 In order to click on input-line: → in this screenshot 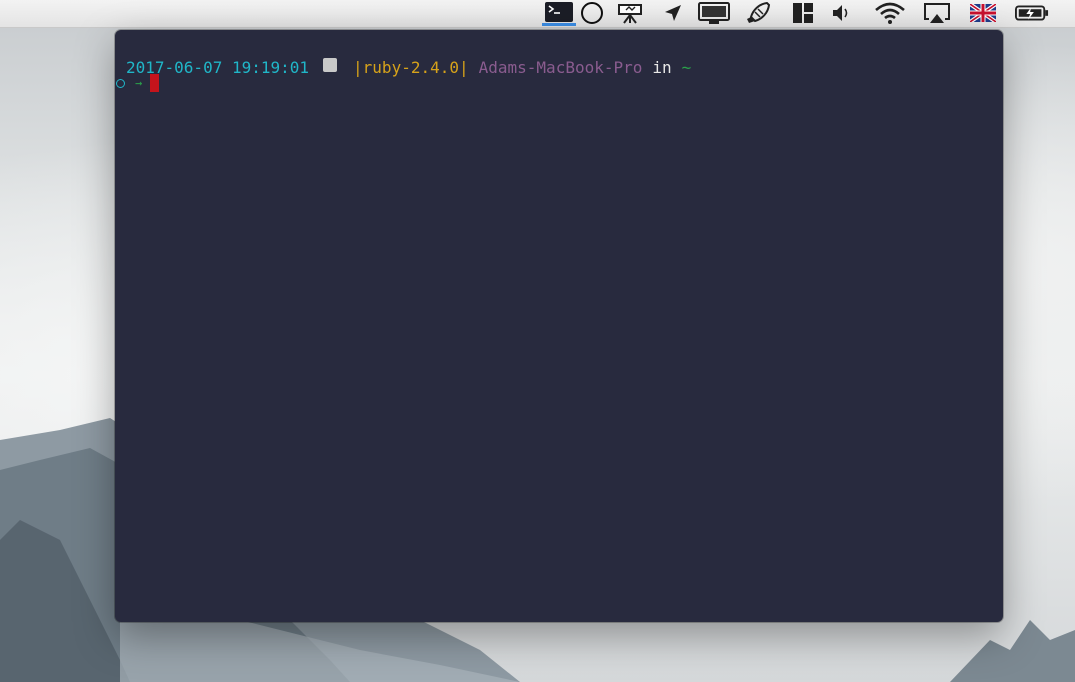, I will do `click(137, 83)`.